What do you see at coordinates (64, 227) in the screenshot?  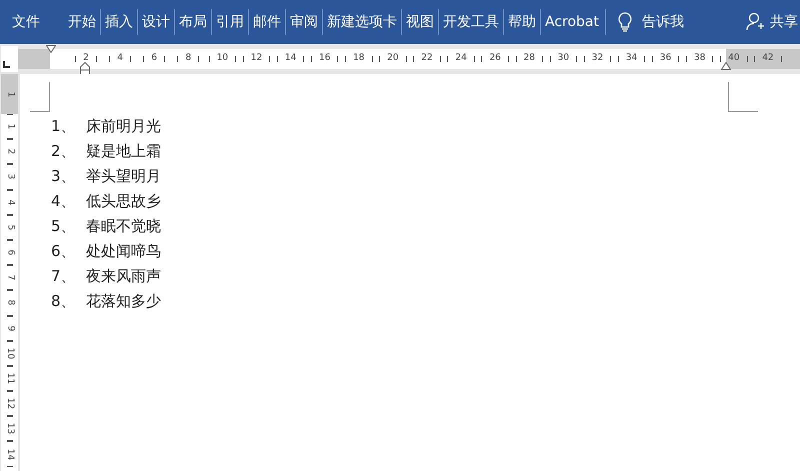 I see `list-number: 5、` at bounding box center [64, 227].